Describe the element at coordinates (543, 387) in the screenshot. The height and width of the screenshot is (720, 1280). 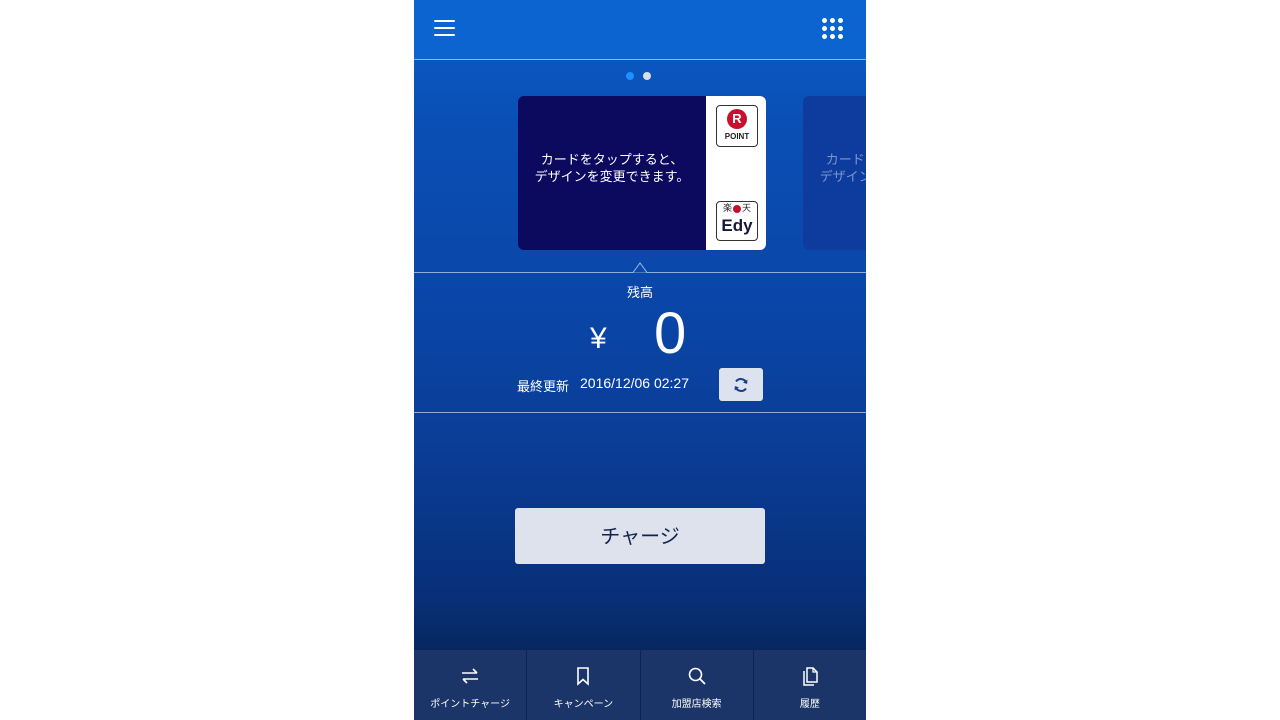
I see `last-updated-label: 最終更新` at that location.